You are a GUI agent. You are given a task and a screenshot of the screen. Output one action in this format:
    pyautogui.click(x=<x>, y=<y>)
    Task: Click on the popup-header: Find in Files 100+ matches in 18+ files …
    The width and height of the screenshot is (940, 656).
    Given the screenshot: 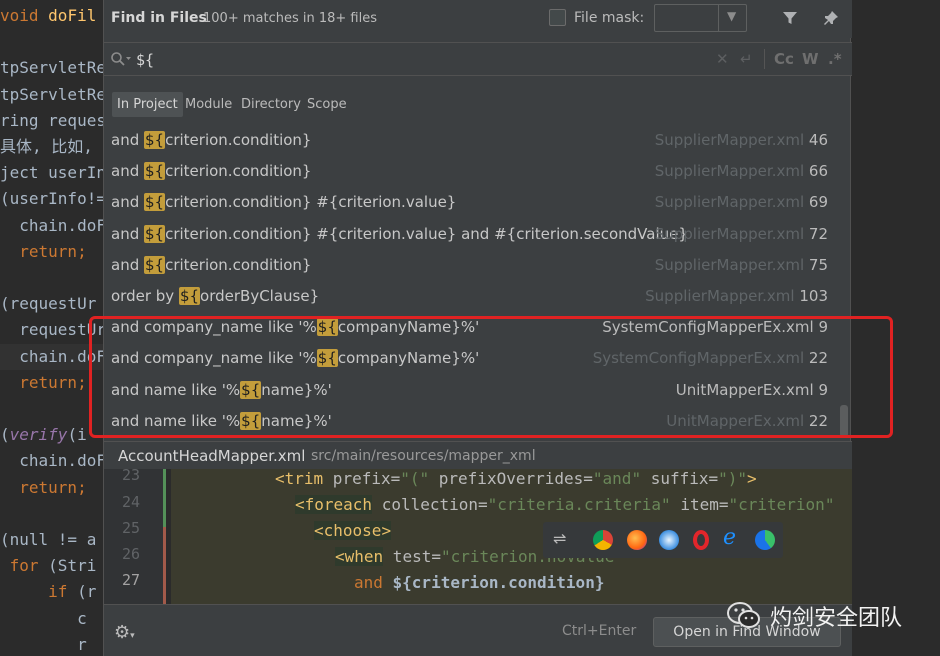 What is the action you would take?
    pyautogui.click(x=478, y=19)
    